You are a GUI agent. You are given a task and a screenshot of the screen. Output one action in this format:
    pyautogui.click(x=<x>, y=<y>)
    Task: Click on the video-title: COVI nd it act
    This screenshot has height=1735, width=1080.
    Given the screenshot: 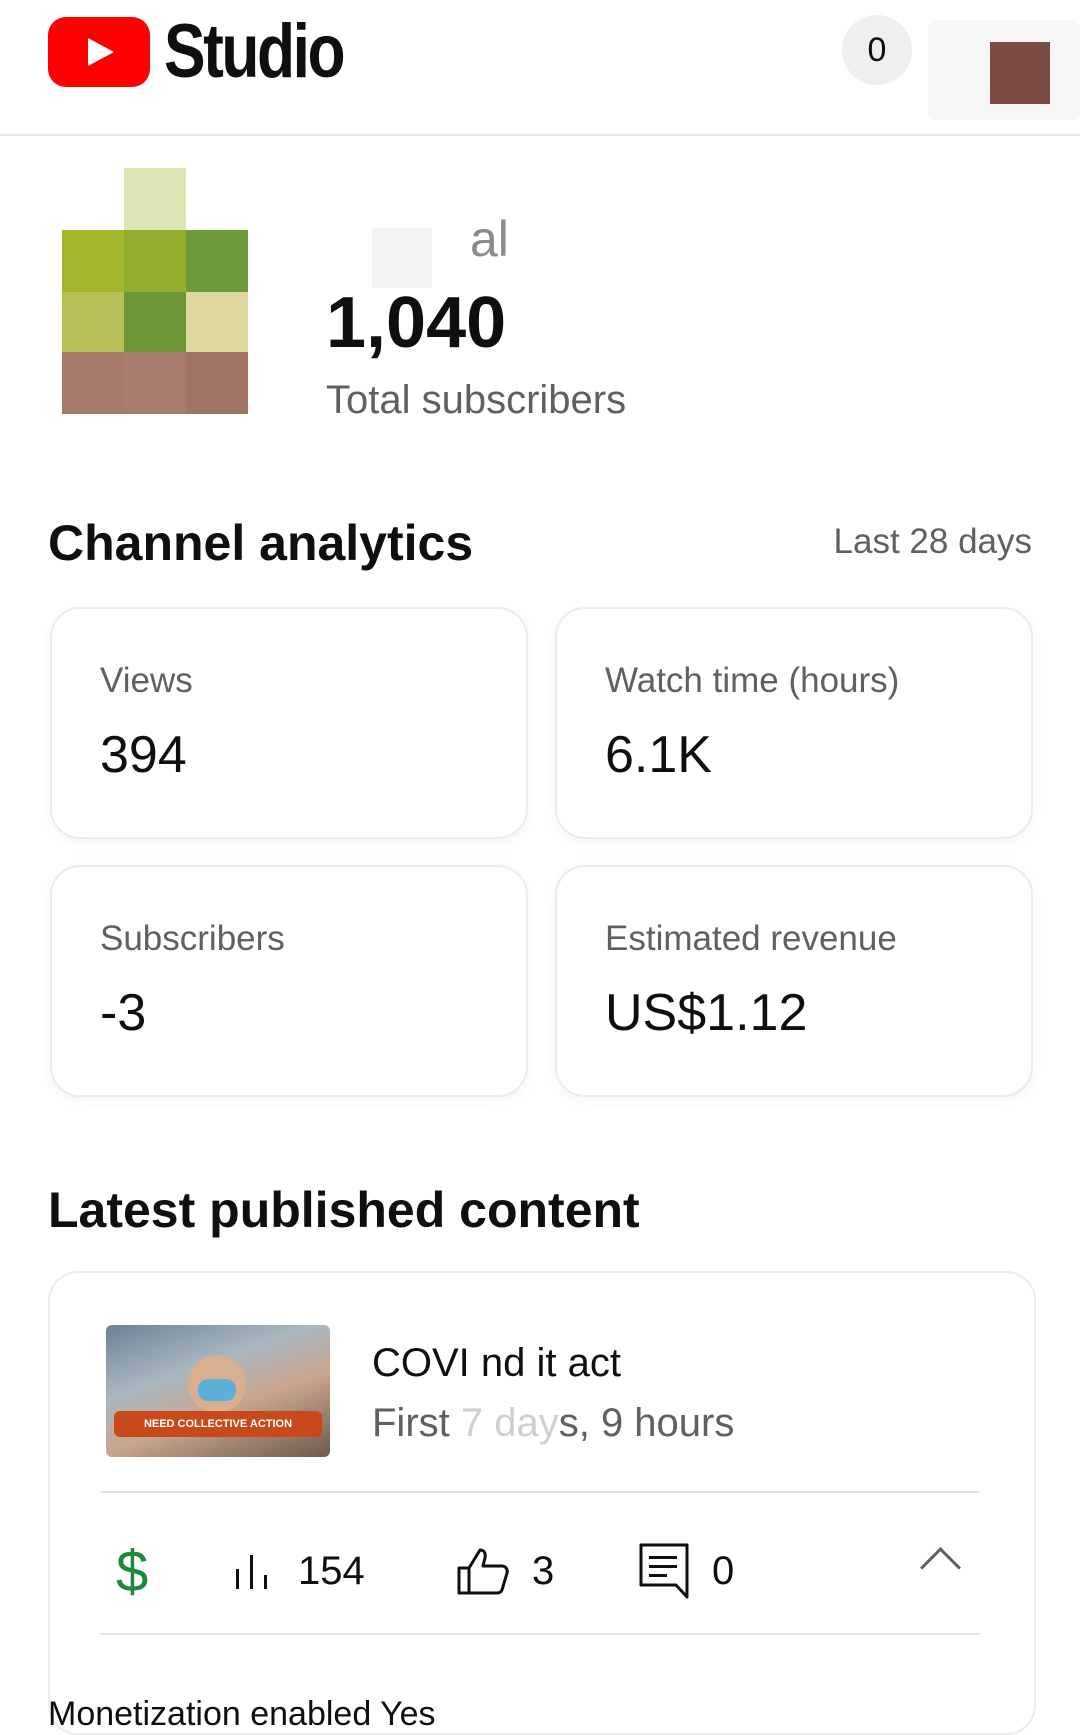 What is the action you would take?
    pyautogui.click(x=496, y=1363)
    